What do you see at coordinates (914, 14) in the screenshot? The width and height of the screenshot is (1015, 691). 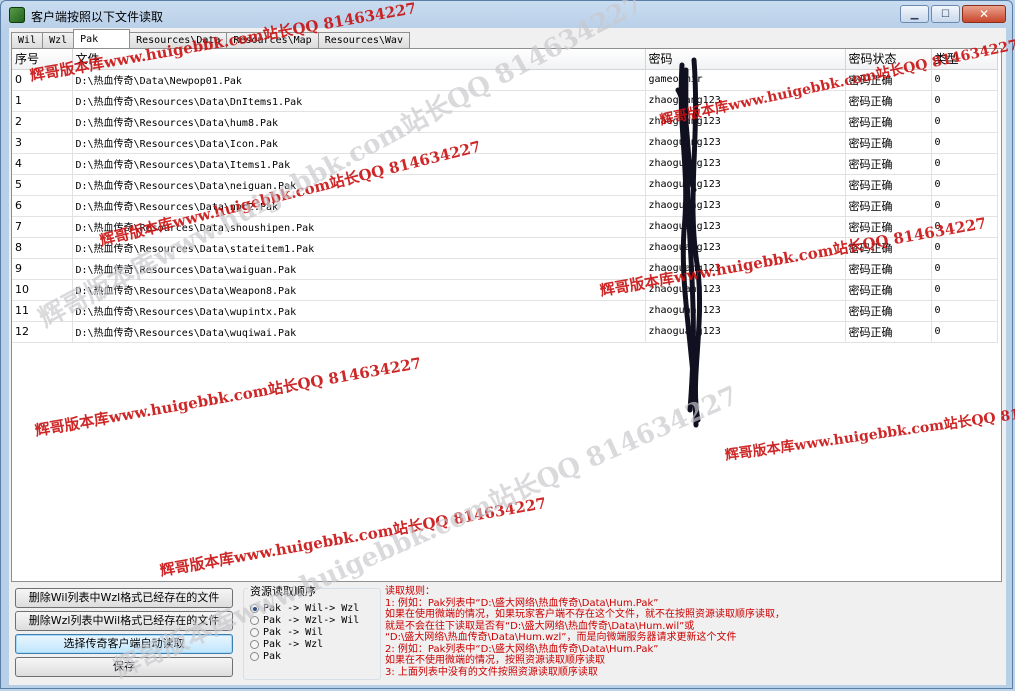 I see `minimize-icon: ▁` at bounding box center [914, 14].